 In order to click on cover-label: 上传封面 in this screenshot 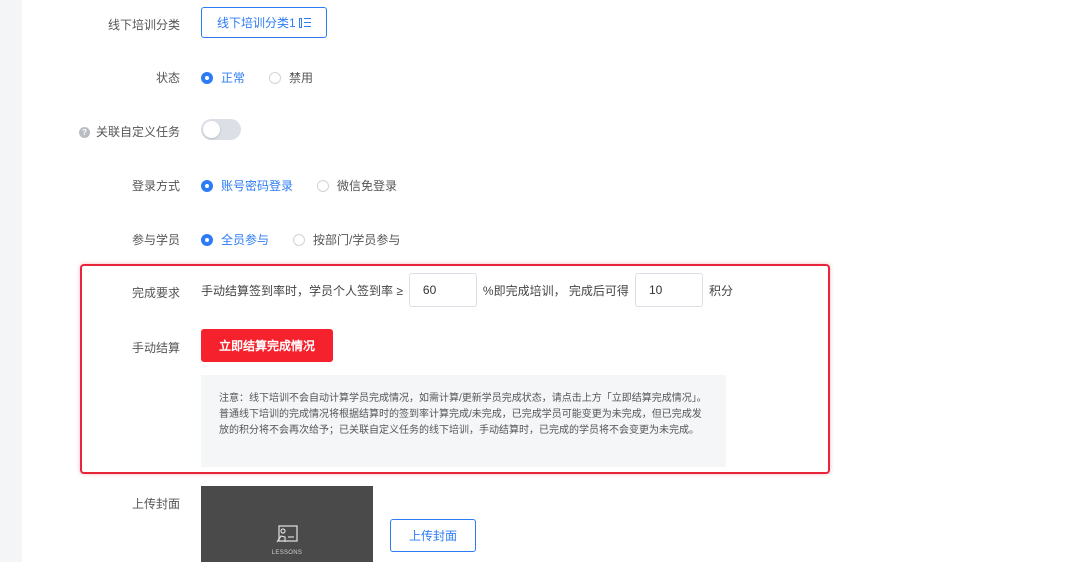, I will do `click(155, 504)`.